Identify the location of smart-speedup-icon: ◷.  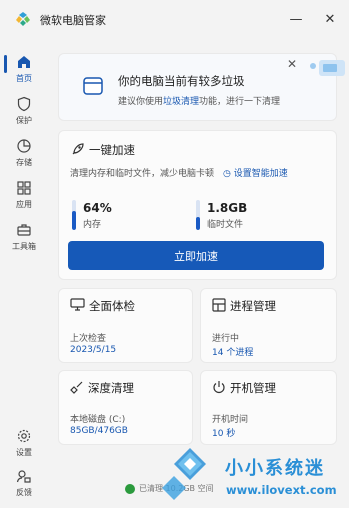
(228, 174).